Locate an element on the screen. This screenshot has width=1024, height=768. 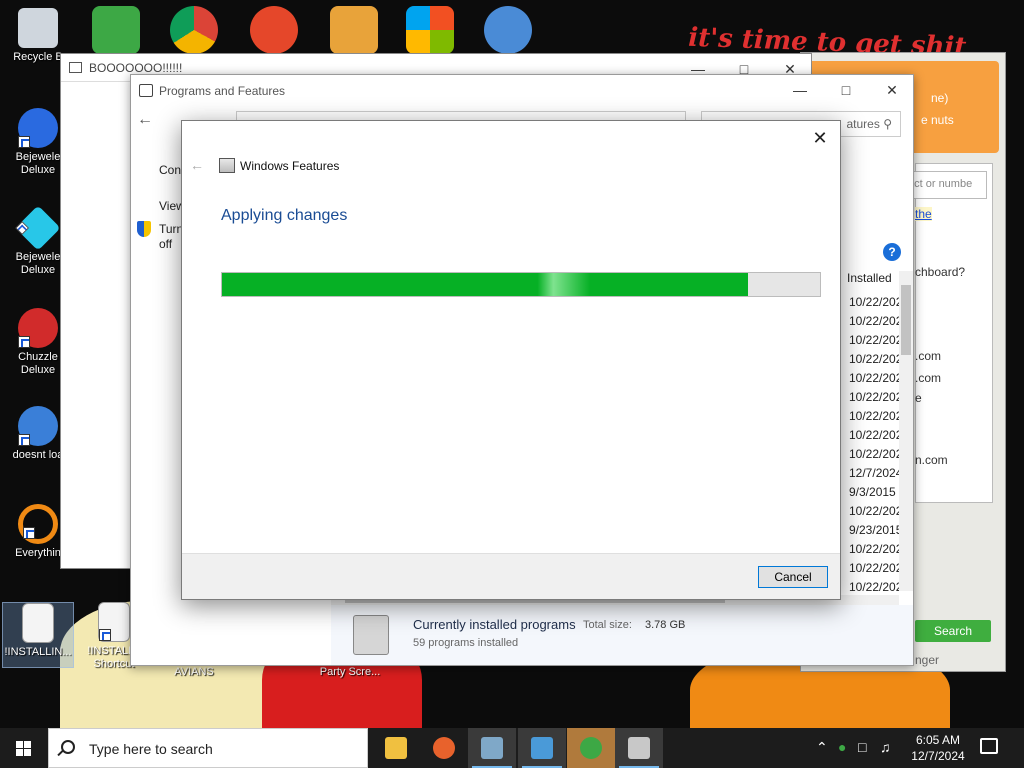
desktop-icon-label: doesnt loa is located at coordinates (38, 455).